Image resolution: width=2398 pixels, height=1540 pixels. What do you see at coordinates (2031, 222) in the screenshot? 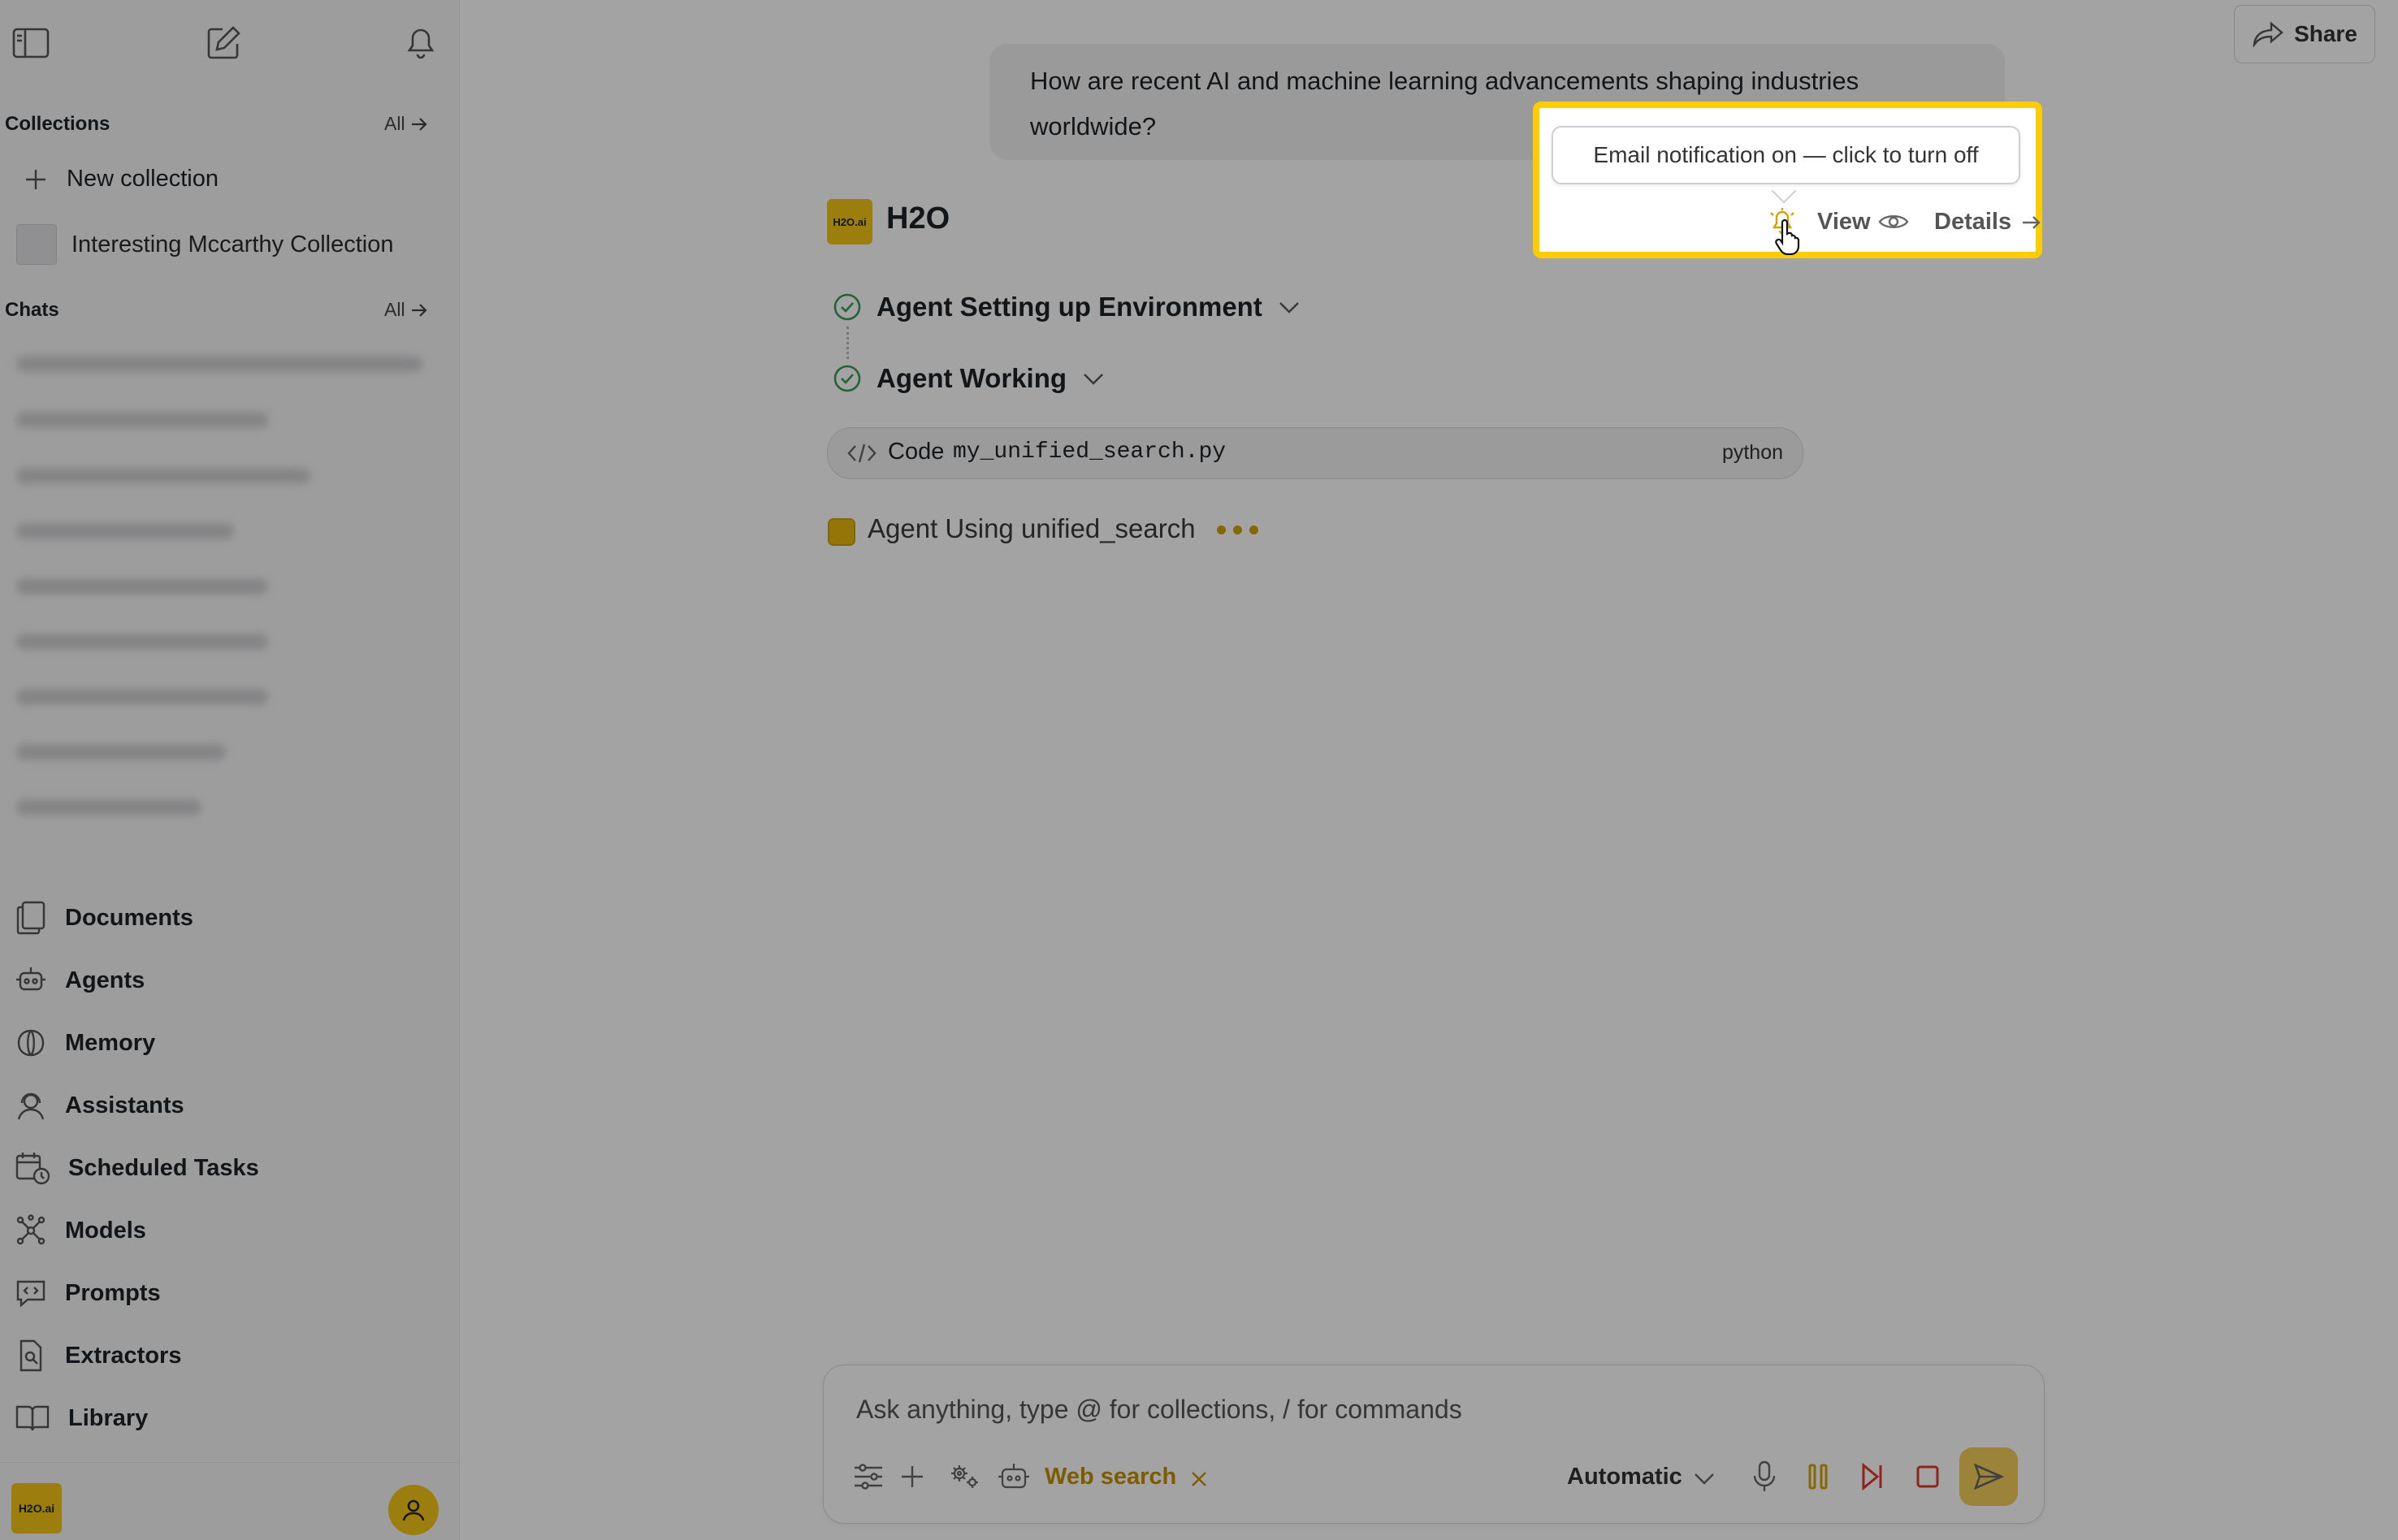
I see `arrow-right-icon` at bounding box center [2031, 222].